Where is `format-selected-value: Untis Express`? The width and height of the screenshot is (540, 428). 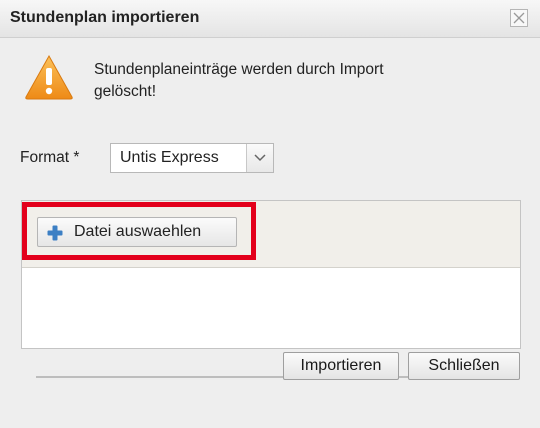
format-selected-value: Untis Express is located at coordinates (169, 157).